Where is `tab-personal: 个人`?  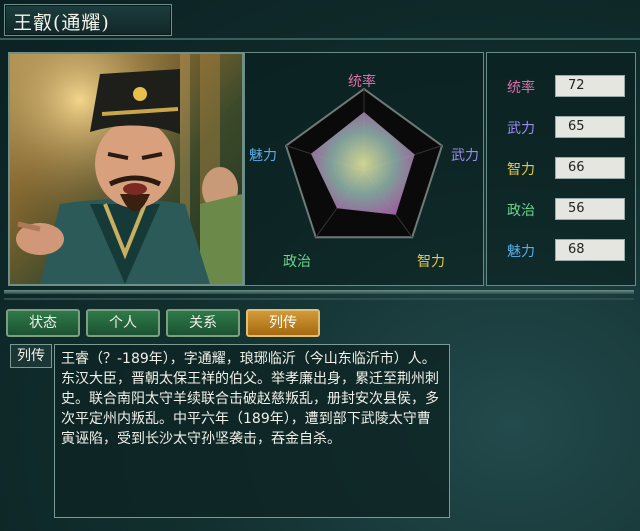
tab-personal: 个人 is located at coordinates (123, 323).